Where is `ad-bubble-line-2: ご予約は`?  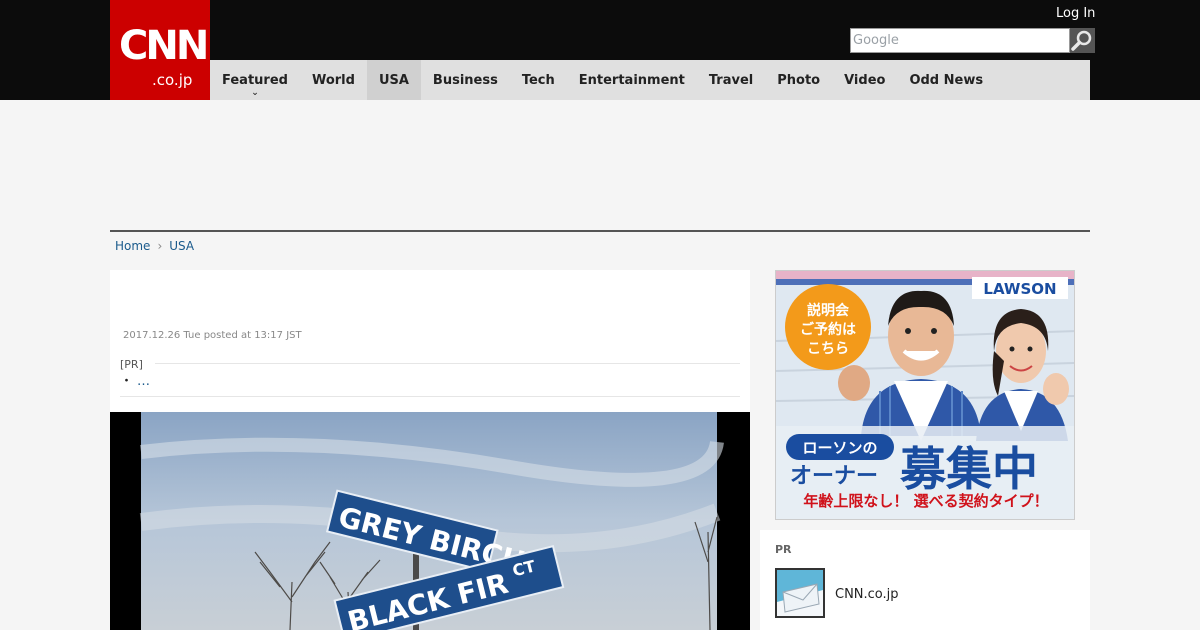
ad-bubble-line-2: ご予約は is located at coordinates (828, 329).